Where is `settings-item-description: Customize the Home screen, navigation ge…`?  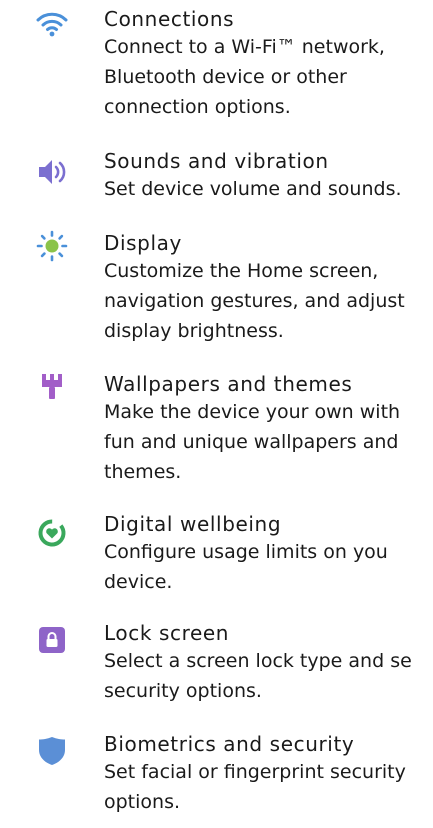
settings-item-description: Customize the Home screen, navigation ge… is located at coordinates (254, 301).